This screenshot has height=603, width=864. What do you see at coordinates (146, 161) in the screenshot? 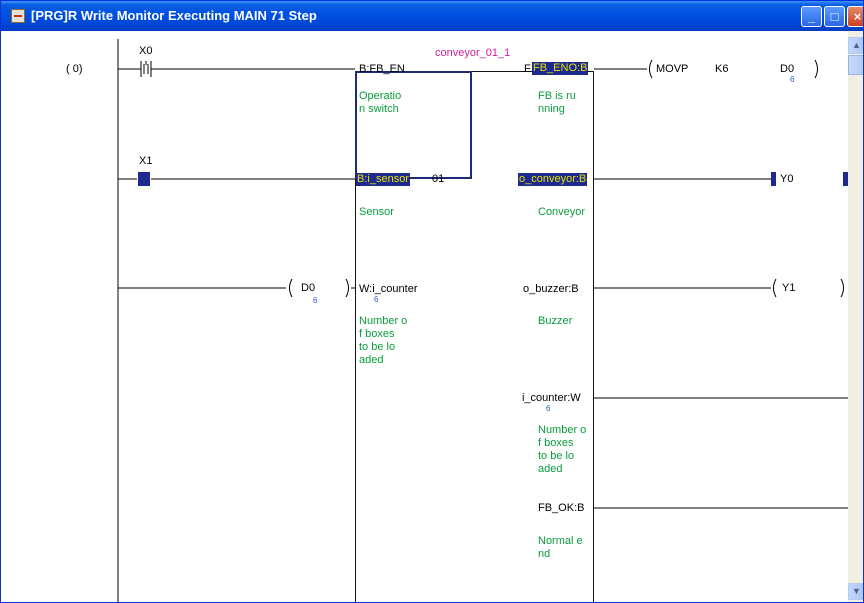
I see `contact-x1-label: X1` at bounding box center [146, 161].